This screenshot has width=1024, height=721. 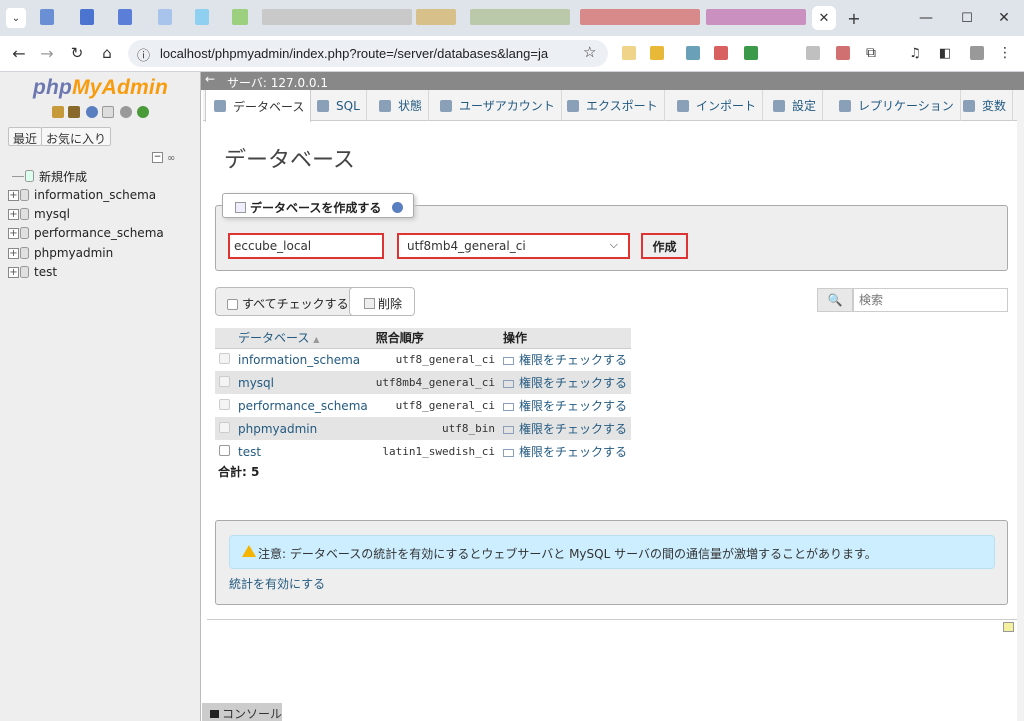 What do you see at coordinates (143, 112) in the screenshot?
I see `reload-icon` at bounding box center [143, 112].